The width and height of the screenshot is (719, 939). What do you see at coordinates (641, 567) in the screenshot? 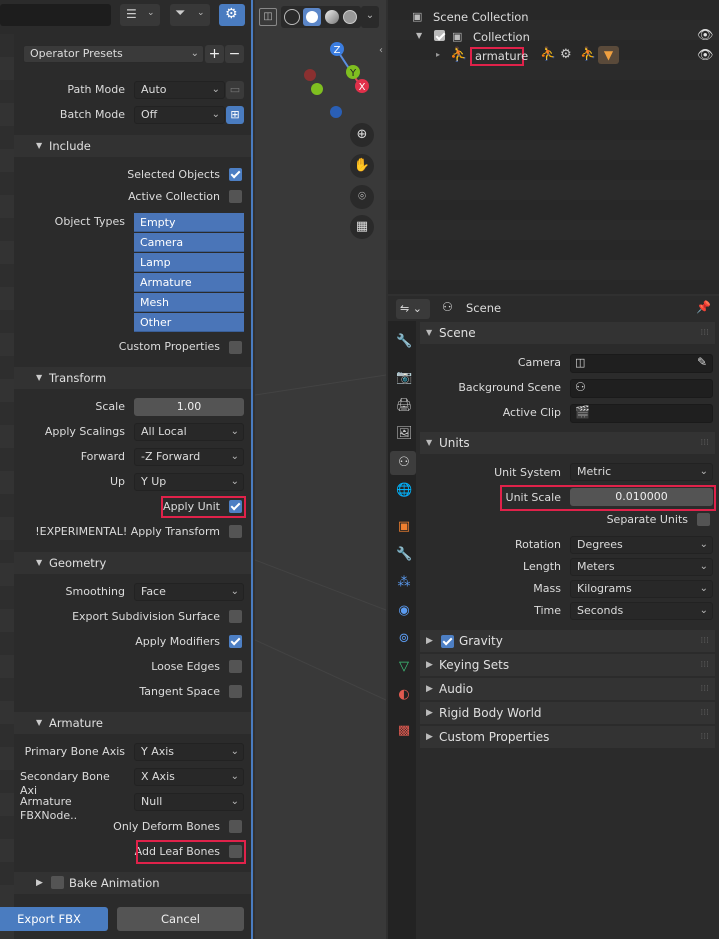
I see `length-dropdown: Meters ⌄` at bounding box center [641, 567].